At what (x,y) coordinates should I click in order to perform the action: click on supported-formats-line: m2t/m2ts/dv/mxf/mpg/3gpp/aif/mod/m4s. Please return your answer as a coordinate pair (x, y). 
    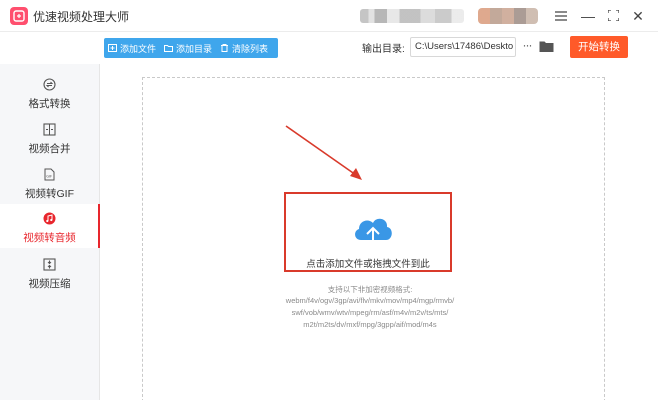
    Looking at the image, I should click on (370, 324).